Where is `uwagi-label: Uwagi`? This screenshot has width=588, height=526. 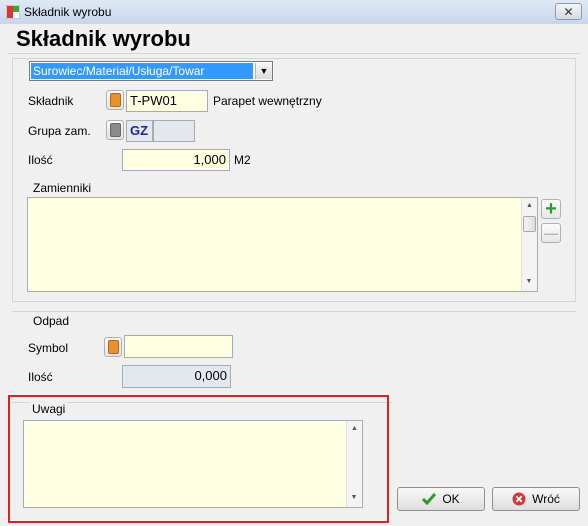
uwagi-label: Uwagi is located at coordinates (49, 409).